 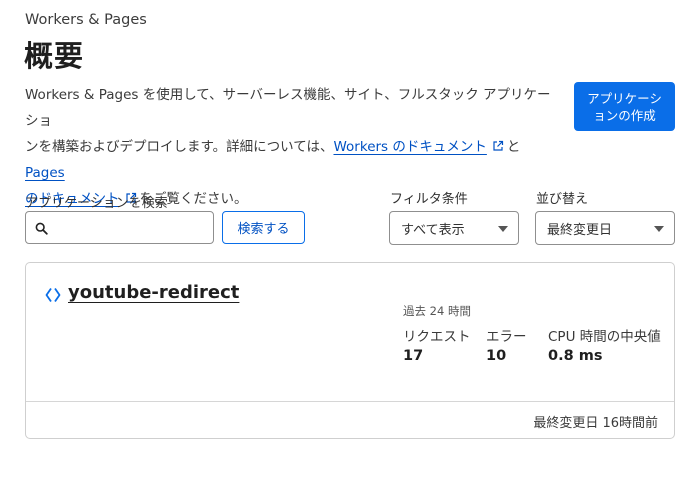 What do you see at coordinates (429, 199) in the screenshot?
I see `filter-label: フィルタ条件` at bounding box center [429, 199].